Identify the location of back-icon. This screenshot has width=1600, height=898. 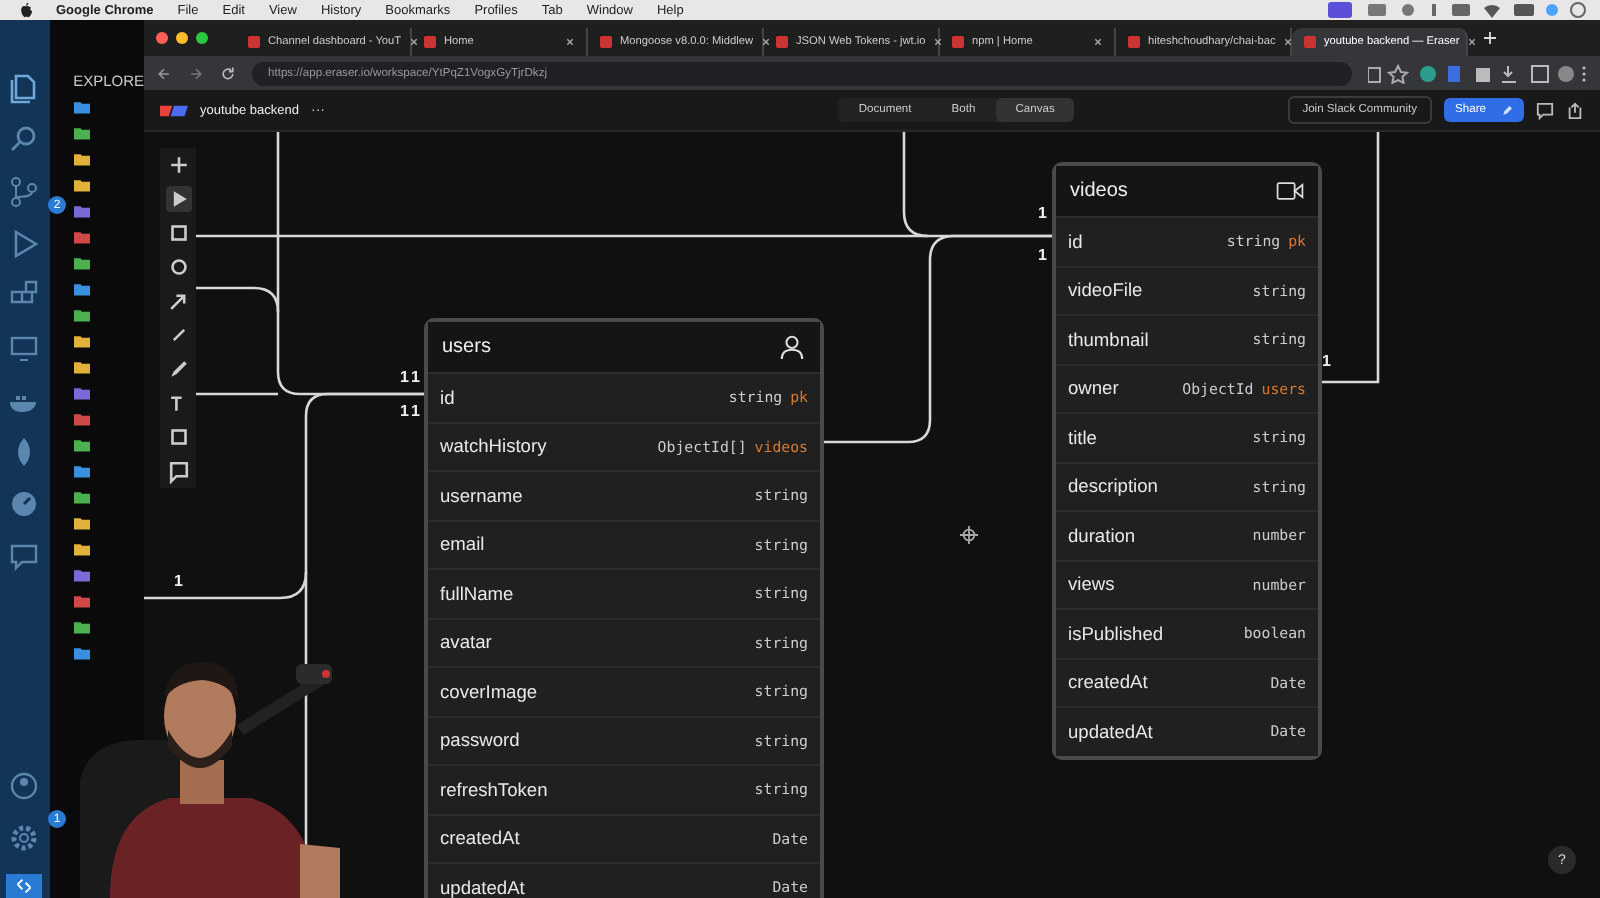
(164, 73).